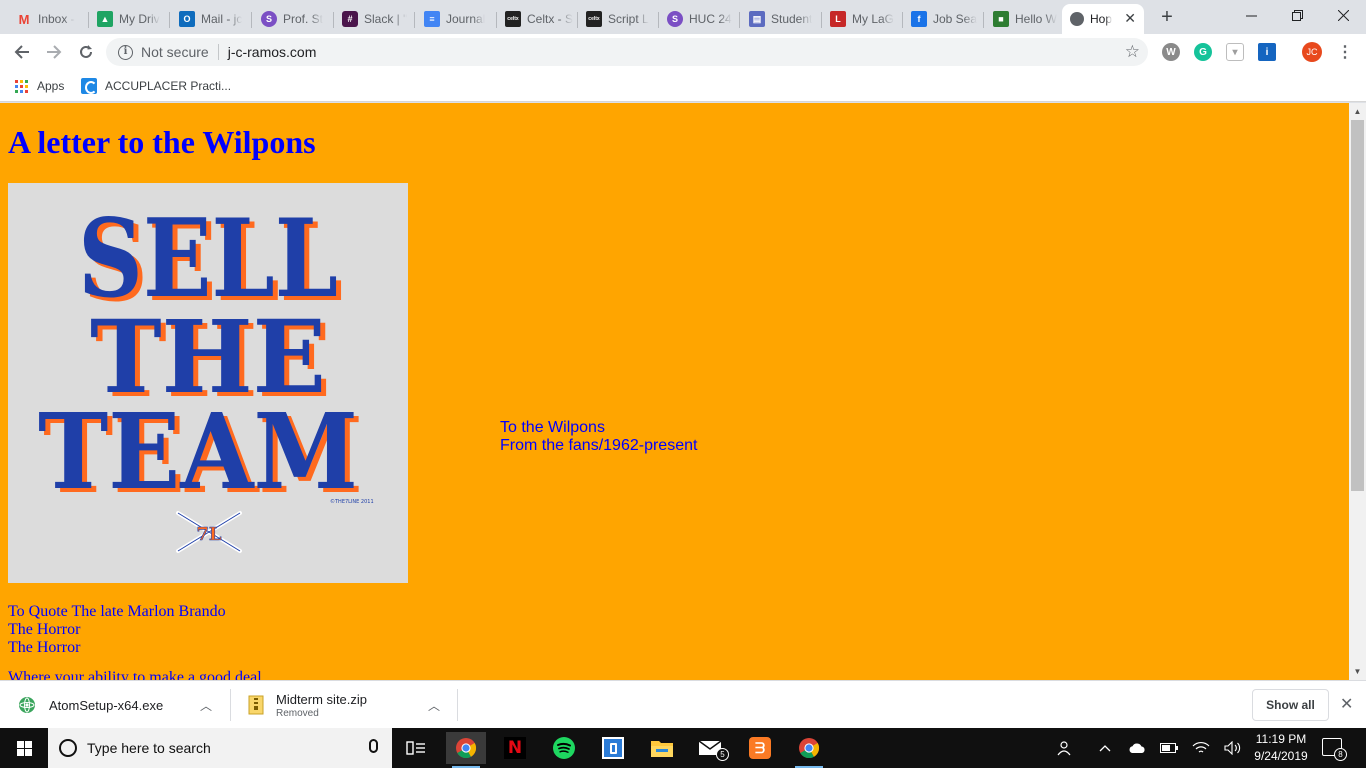  Describe the element at coordinates (1357, 111) in the screenshot. I see `scroll-up-arrow-icon: ▲` at that location.